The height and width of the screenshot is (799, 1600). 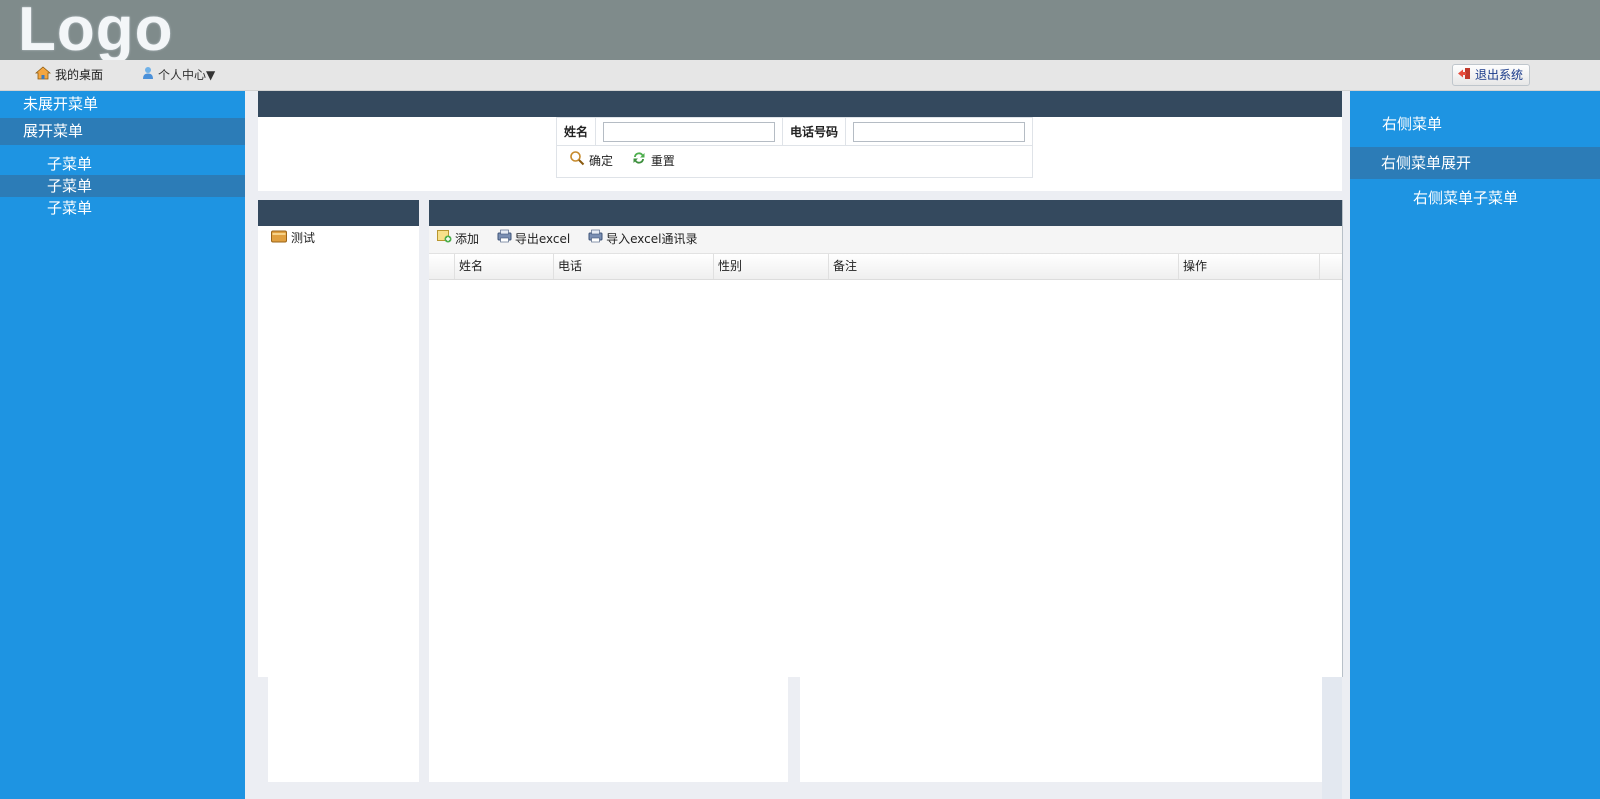 I want to click on phone-label: 电话号码, so click(x=814, y=131).